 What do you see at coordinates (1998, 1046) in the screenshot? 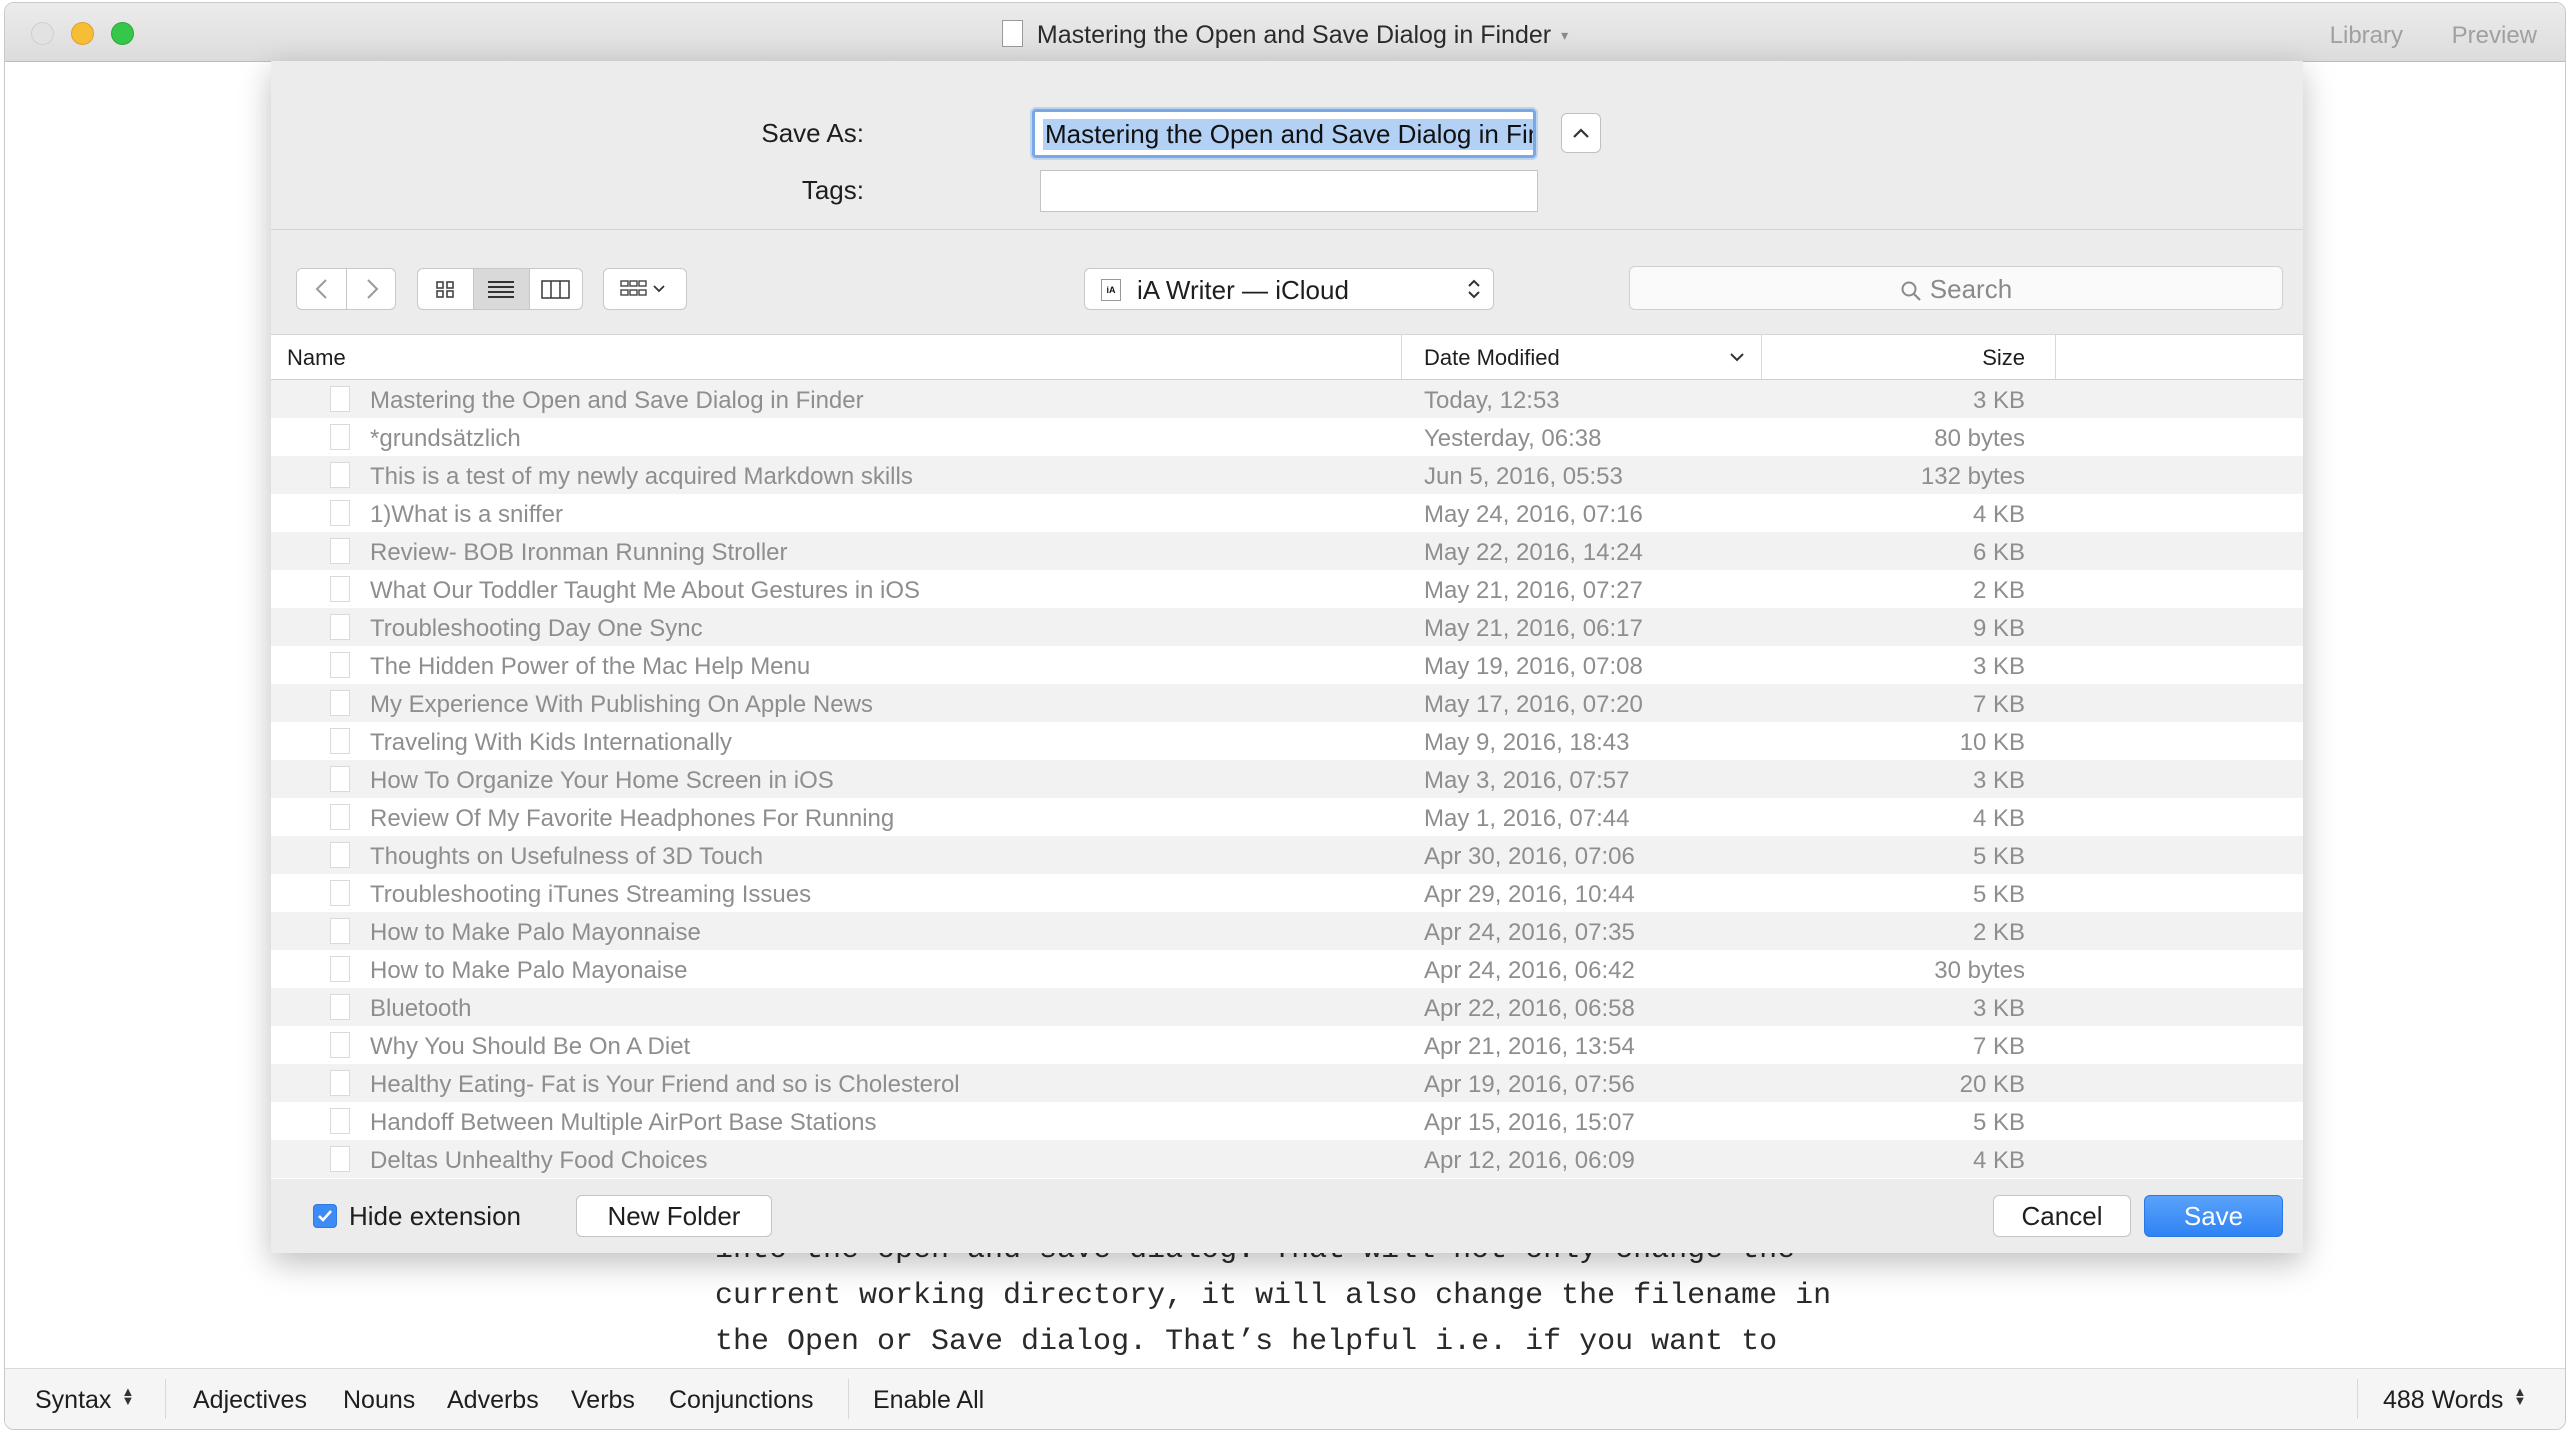
I see `file-size: 7 KB` at bounding box center [1998, 1046].